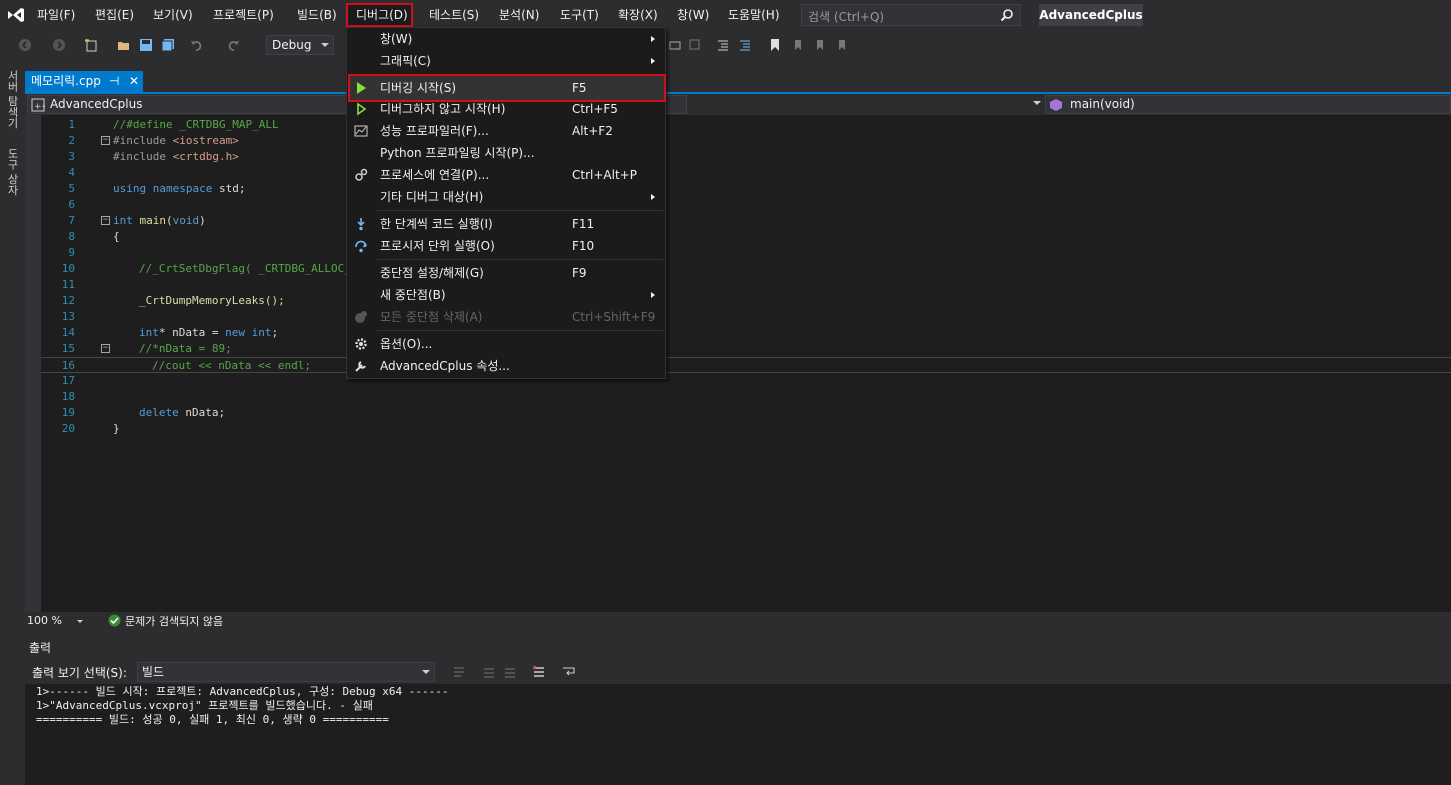 The image size is (1451, 785). Describe the element at coordinates (569, 672) in the screenshot. I see `word-wrap-icon` at that location.